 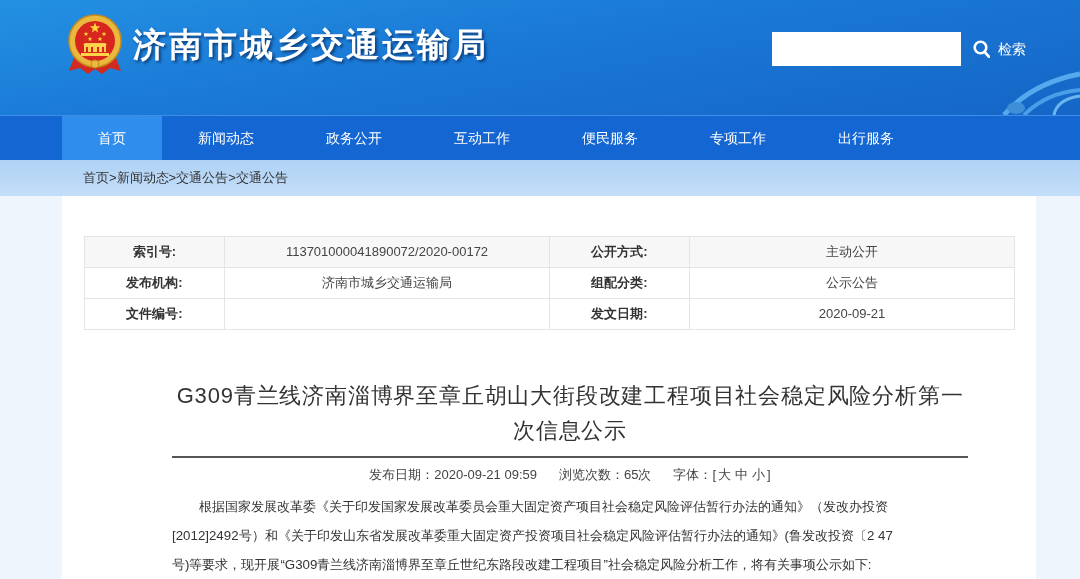 I want to click on bracket-text: ], so click(x=769, y=474).